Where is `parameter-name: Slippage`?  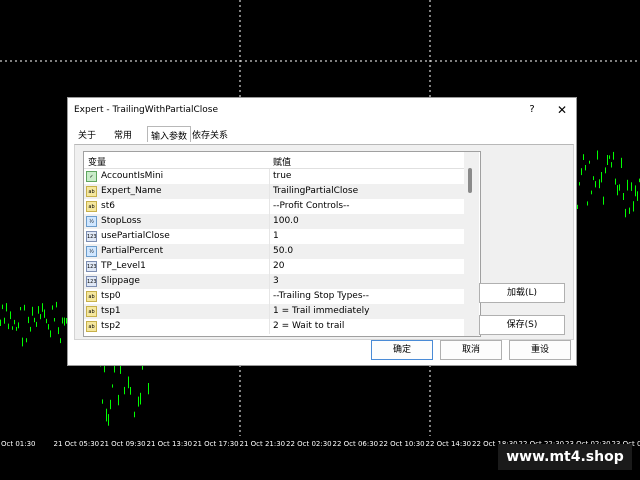
parameter-name: Slippage is located at coordinates (120, 281).